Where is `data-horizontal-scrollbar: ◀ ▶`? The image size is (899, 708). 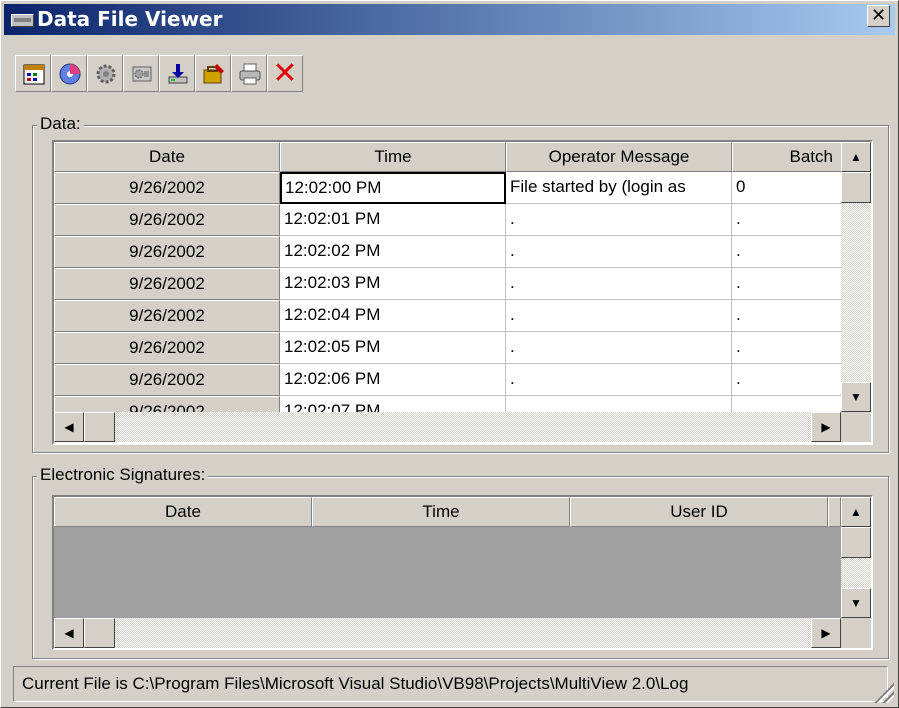 data-horizontal-scrollbar: ◀ ▶ is located at coordinates (447, 427).